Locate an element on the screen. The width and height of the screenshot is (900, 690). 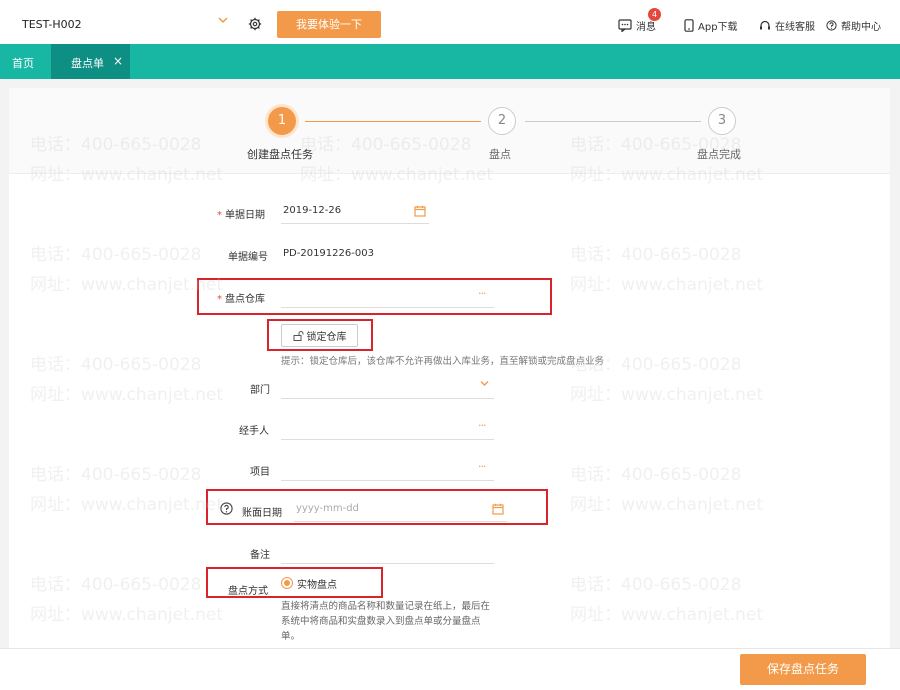
book-date-underline is located at coordinates (400, 521).